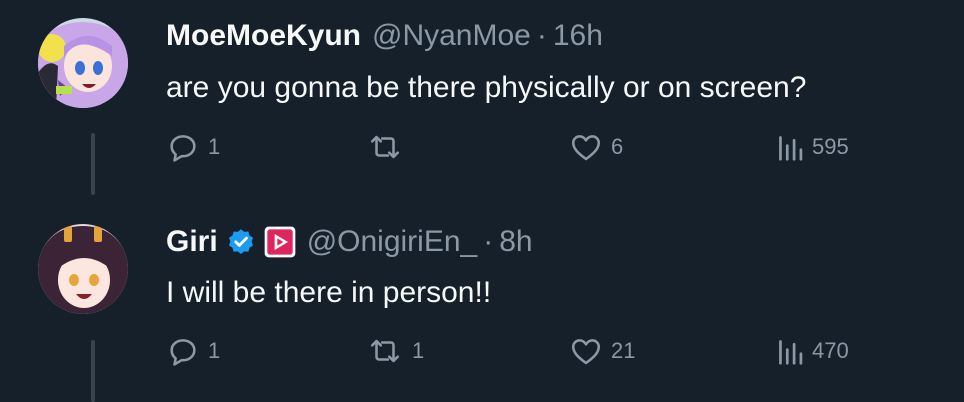 This screenshot has height=402, width=964. Describe the element at coordinates (830, 146) in the screenshot. I see `view-count: 595` at that location.